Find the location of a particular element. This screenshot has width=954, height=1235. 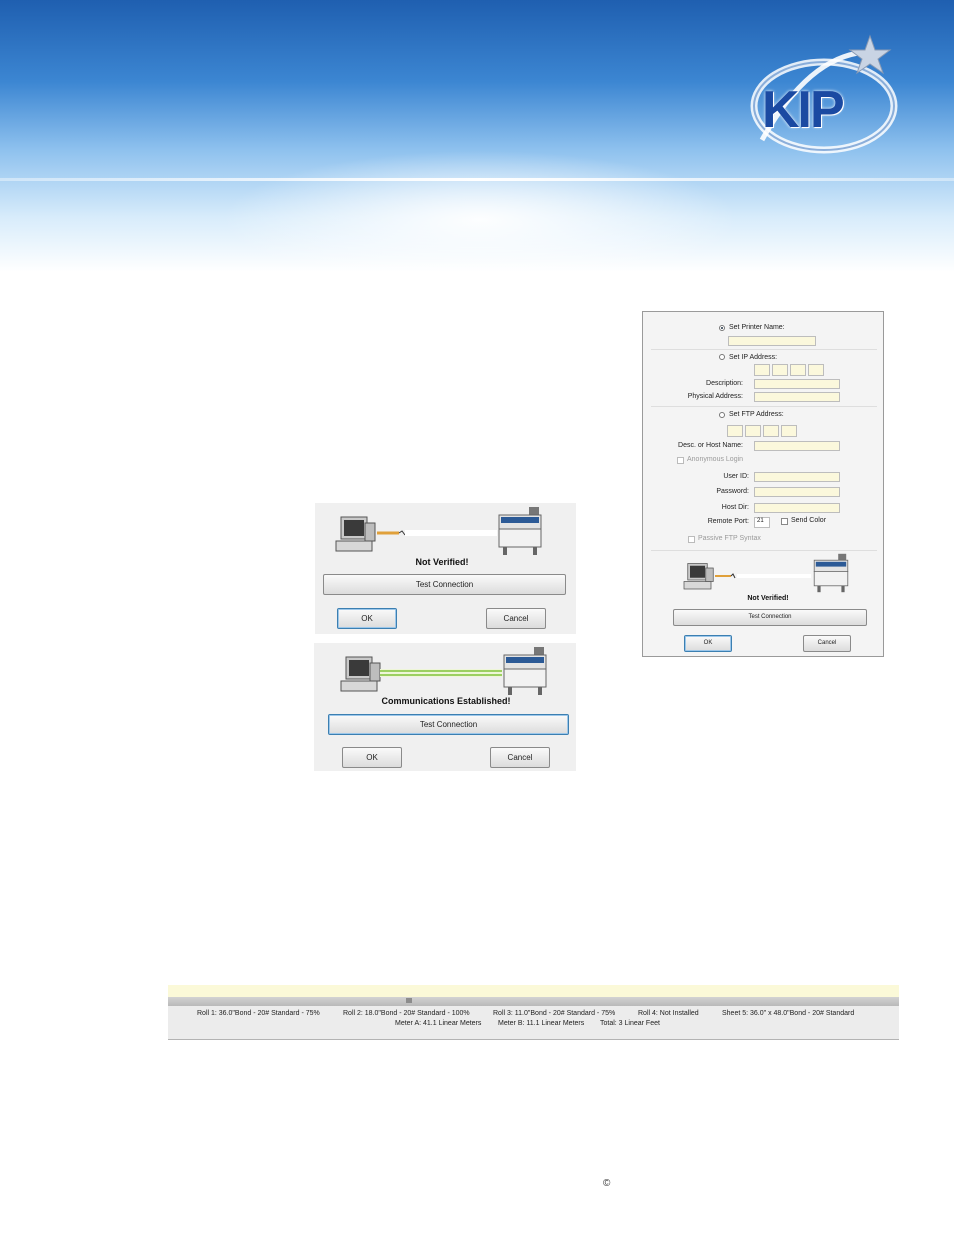

status-bar-splitter is located at coordinates (533, 1001).